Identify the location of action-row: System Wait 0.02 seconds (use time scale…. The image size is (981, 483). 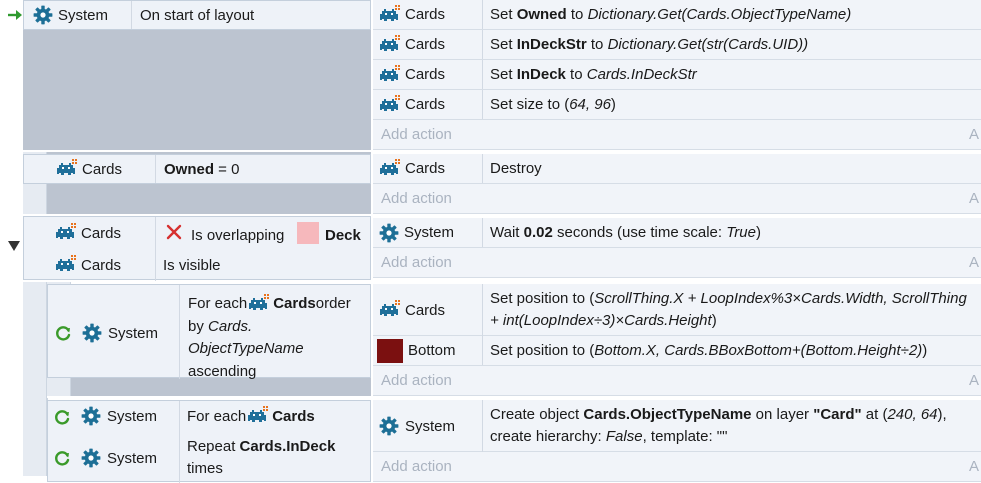
(677, 233).